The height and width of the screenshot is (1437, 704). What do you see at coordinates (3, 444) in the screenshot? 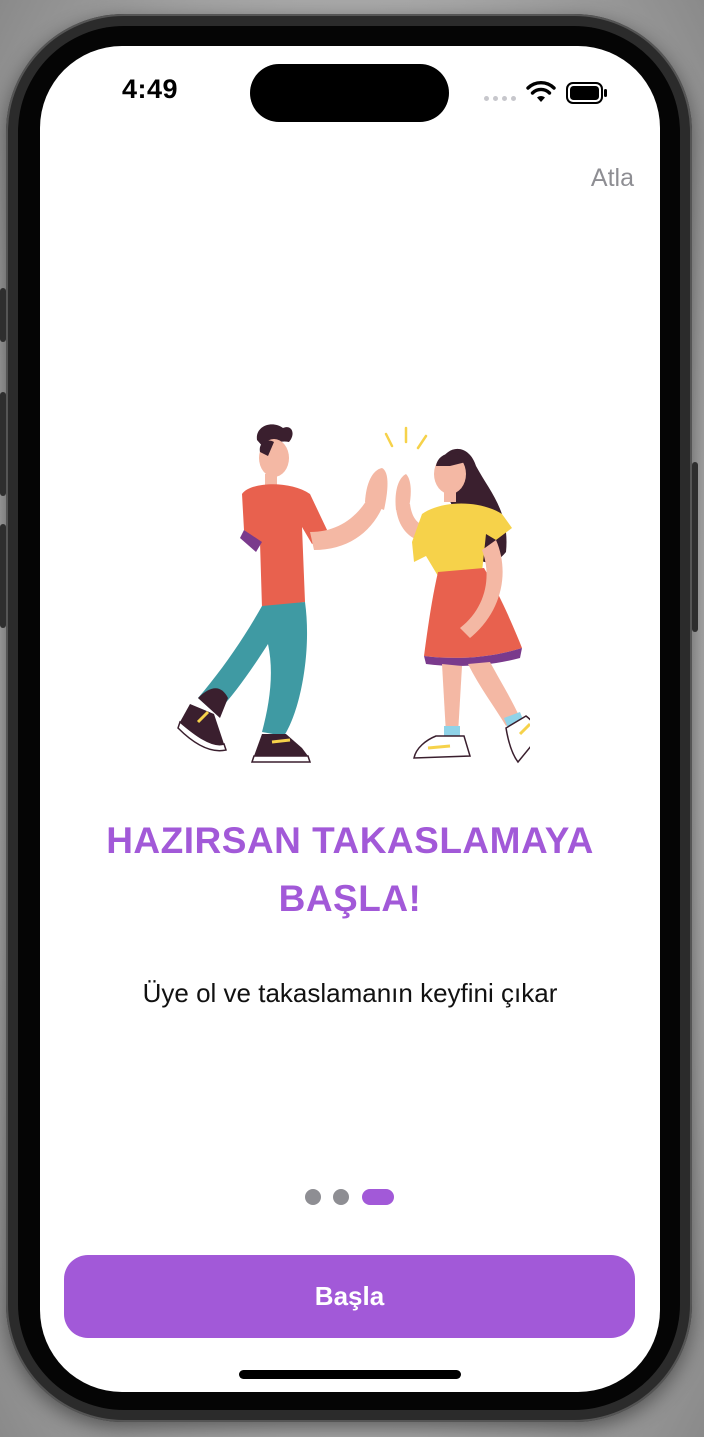
I see `volume-up-button` at bounding box center [3, 444].